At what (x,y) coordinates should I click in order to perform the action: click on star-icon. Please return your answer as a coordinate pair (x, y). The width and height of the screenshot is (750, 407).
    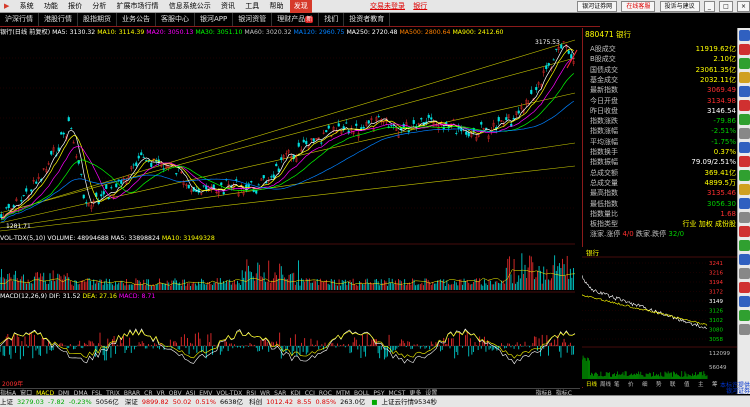
    Looking at the image, I should click on (744, 189).